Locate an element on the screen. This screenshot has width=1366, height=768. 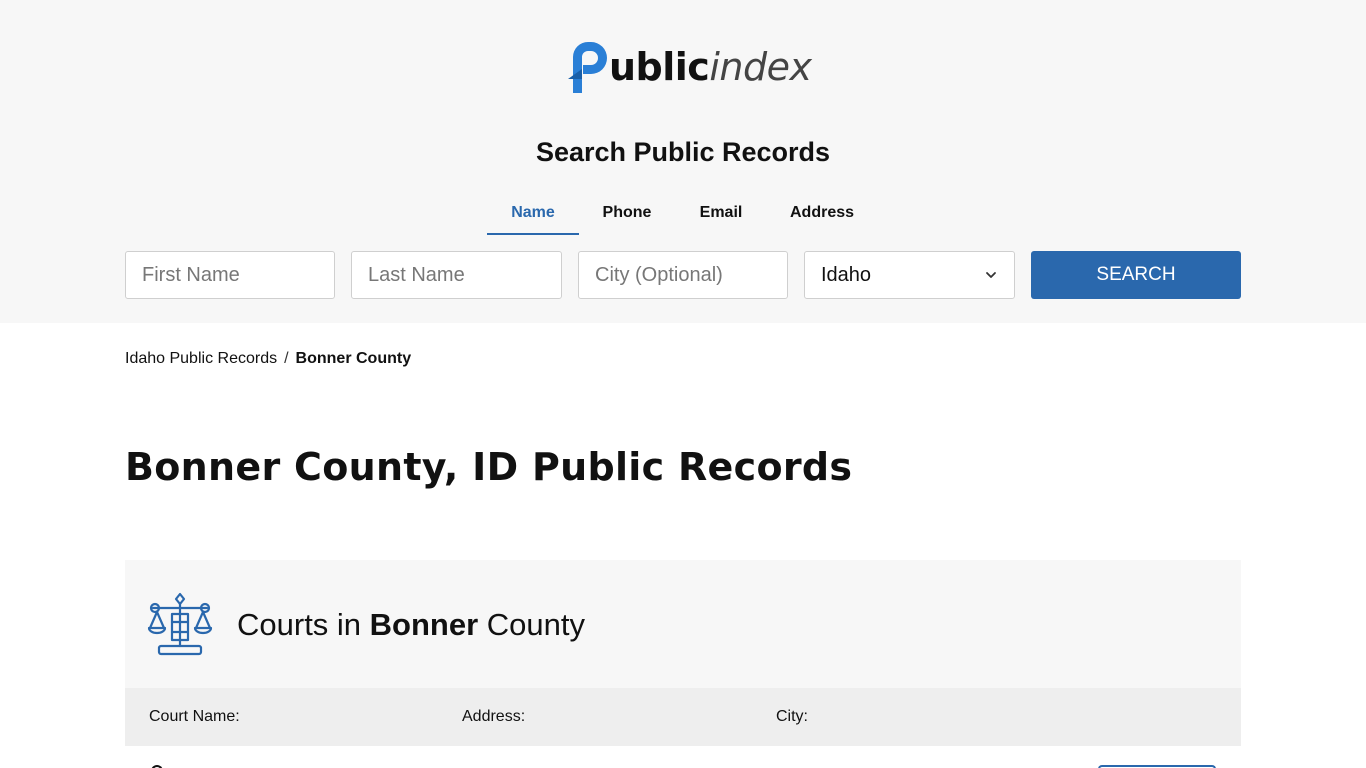
state-select: Idaho is located at coordinates (909, 275).